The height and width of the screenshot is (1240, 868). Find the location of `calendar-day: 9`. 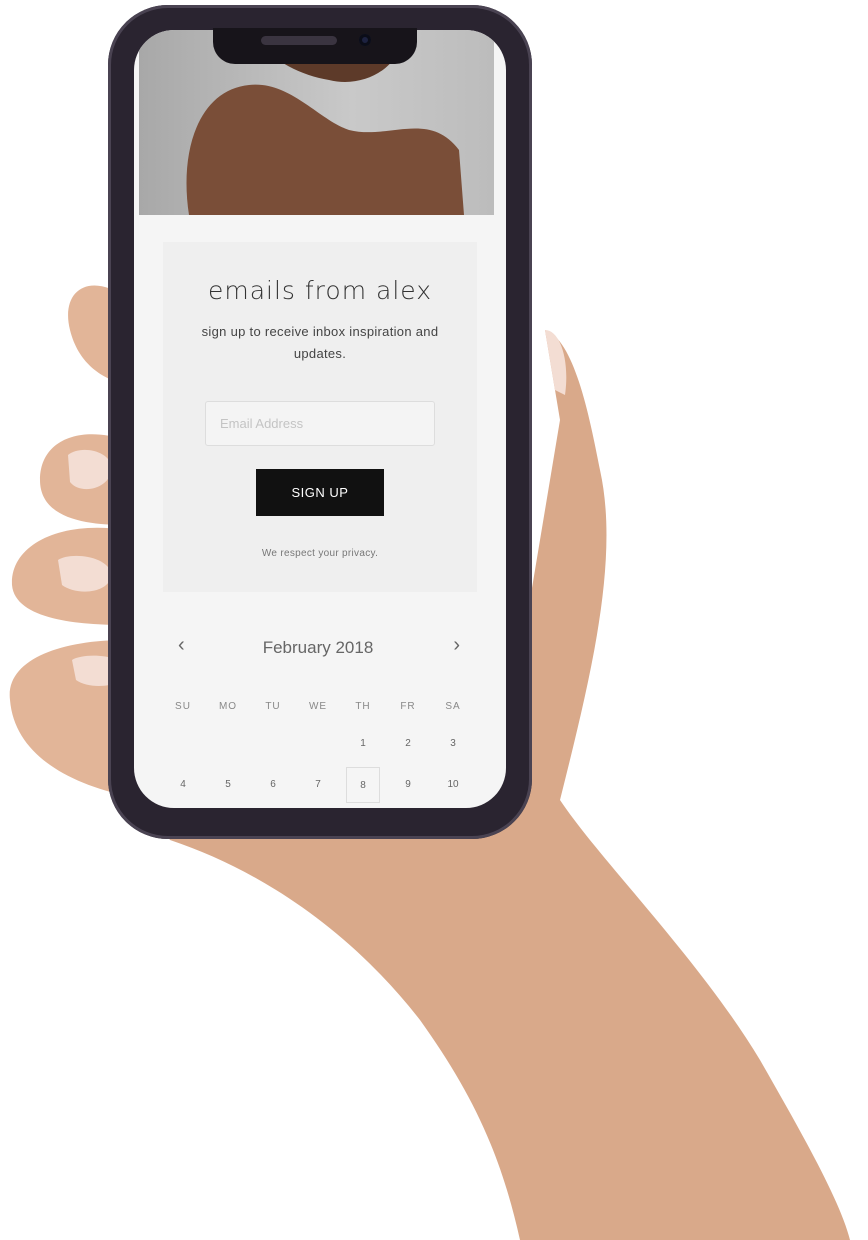

calendar-day: 9 is located at coordinates (408, 785).